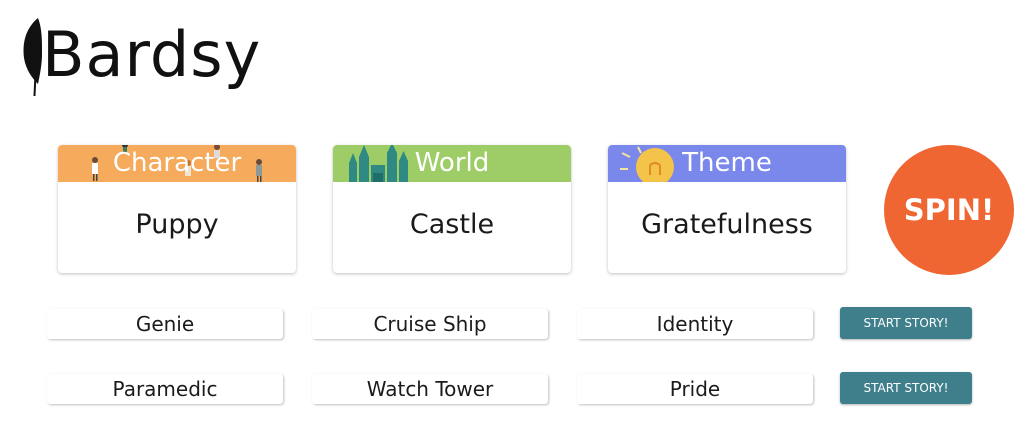 This screenshot has width=1024, height=429. I want to click on world-card-header: World, so click(452, 163).